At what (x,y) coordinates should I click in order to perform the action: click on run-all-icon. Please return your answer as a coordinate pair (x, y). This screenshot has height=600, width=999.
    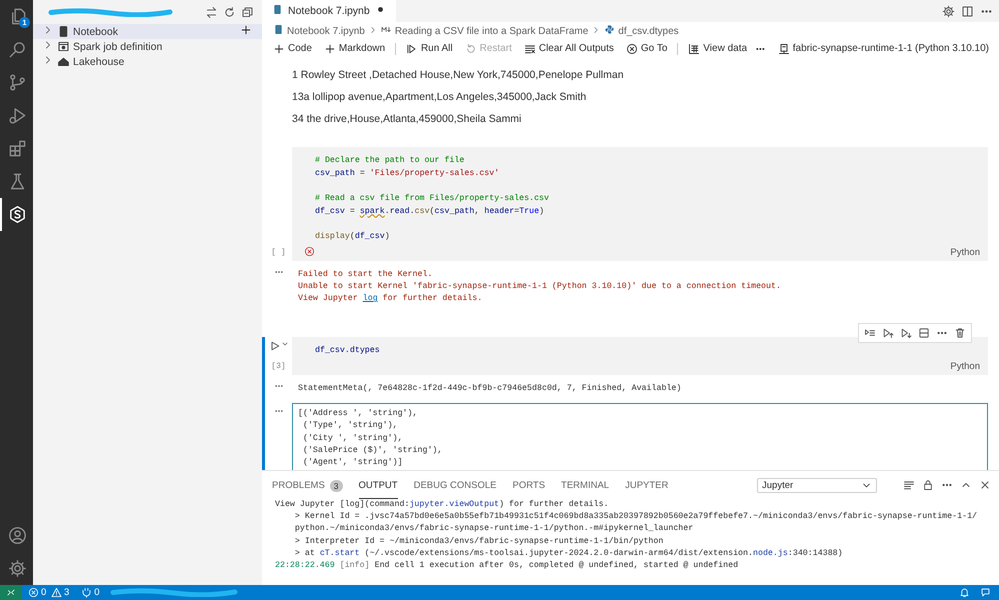
    Looking at the image, I should click on (412, 48).